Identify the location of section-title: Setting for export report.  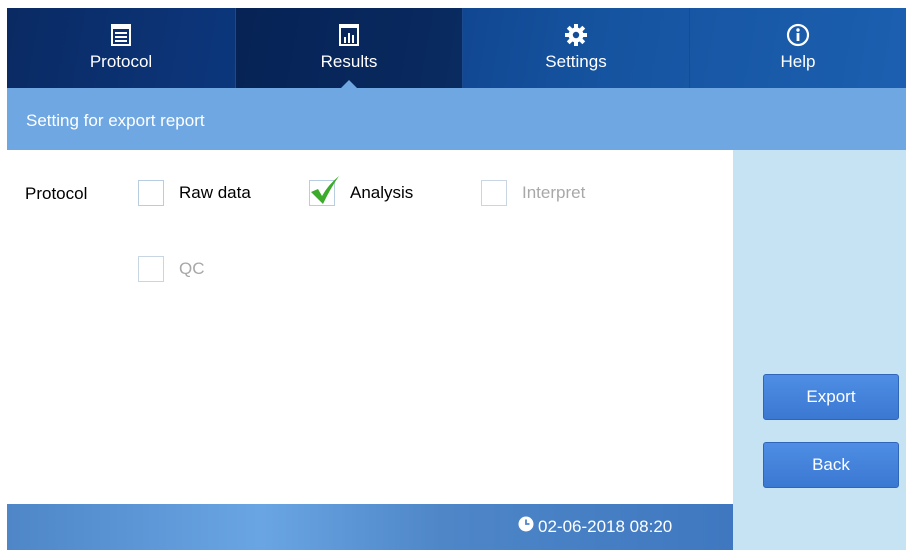
(456, 119).